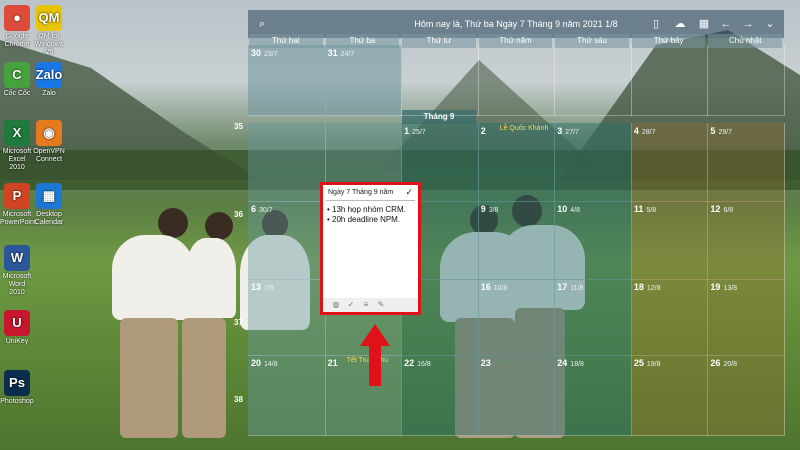 Image resolution: width=800 pixels, height=450 pixels. I want to click on app-icon: QM, so click(49, 18).